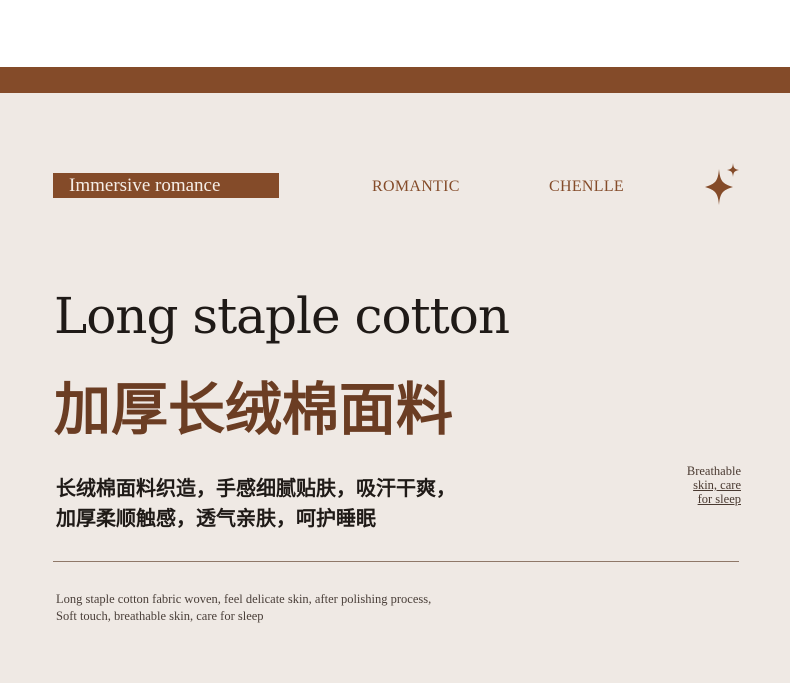 Image resolution: width=790 pixels, height=683 pixels. Describe the element at coordinates (282, 316) in the screenshot. I see `headline-english: Long staple cotton` at that location.